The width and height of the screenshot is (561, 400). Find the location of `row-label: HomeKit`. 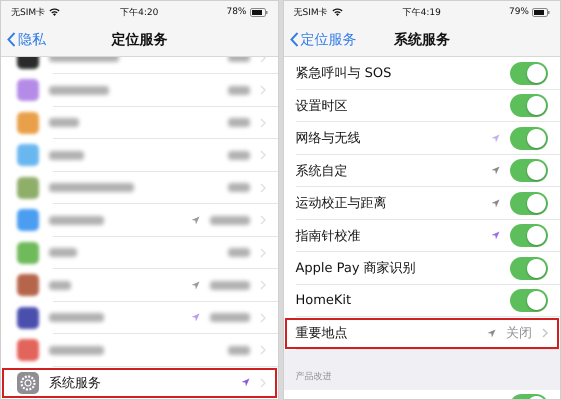

row-label: HomeKit is located at coordinates (324, 300).